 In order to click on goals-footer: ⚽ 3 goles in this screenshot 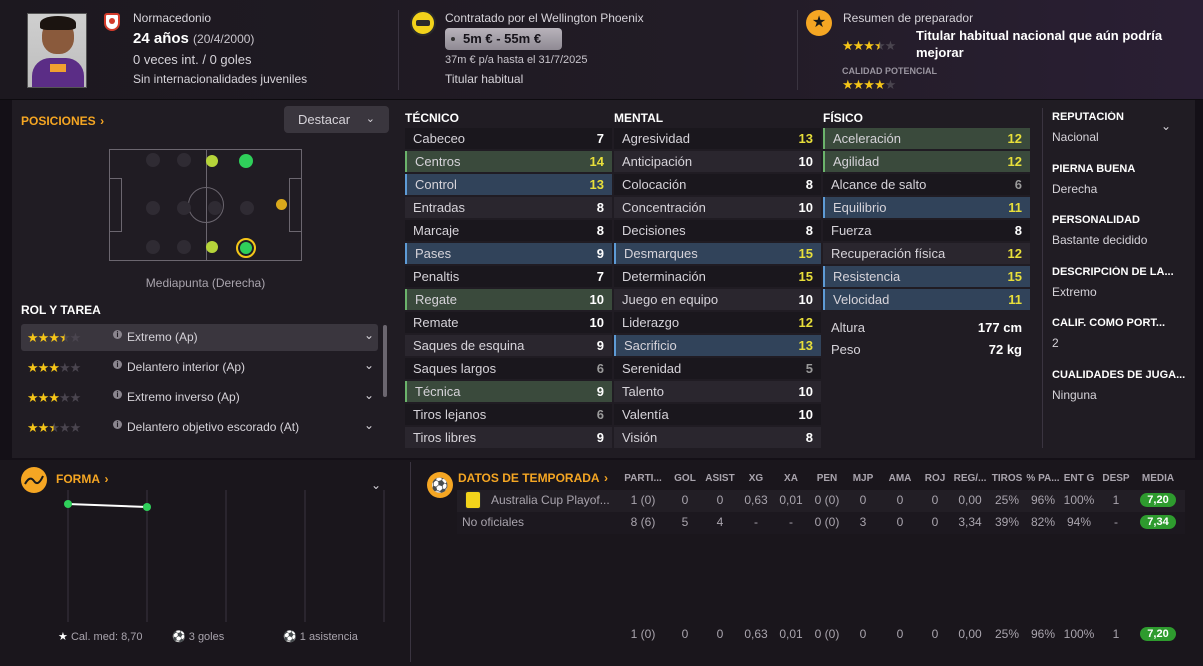, I will do `click(198, 636)`.